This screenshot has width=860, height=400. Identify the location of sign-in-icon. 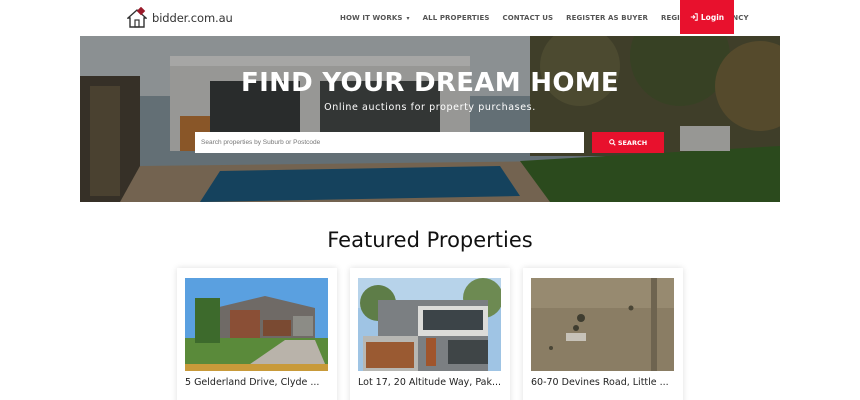
(694, 17).